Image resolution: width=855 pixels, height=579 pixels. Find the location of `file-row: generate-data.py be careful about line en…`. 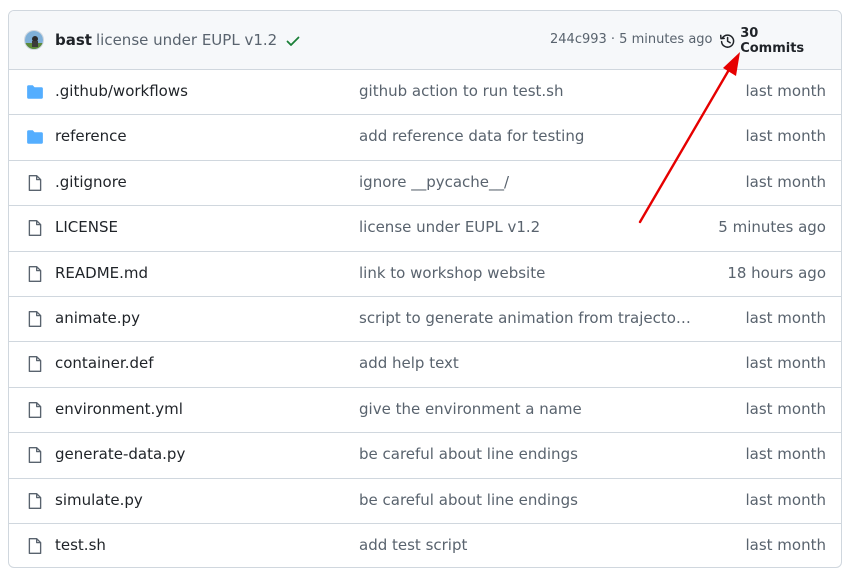

file-row: generate-data.py be careful about line en… is located at coordinates (425, 454).